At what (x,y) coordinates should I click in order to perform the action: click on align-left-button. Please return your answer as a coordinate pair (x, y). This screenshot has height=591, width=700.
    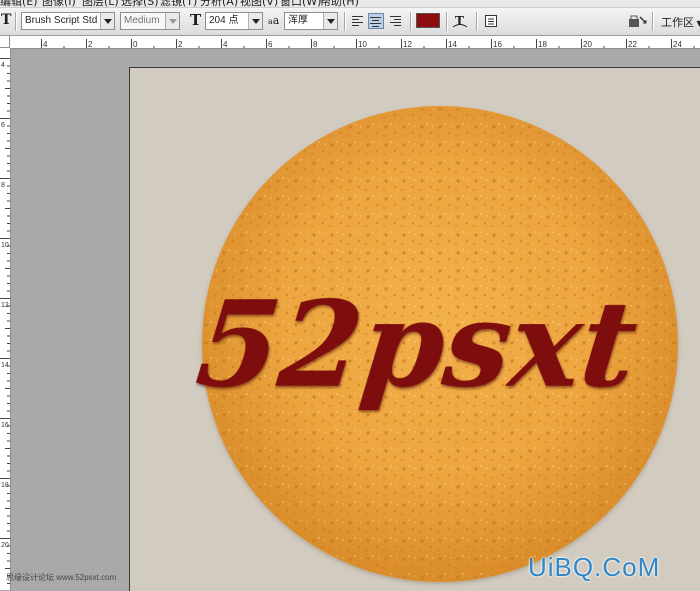
    Looking at the image, I should click on (358, 21).